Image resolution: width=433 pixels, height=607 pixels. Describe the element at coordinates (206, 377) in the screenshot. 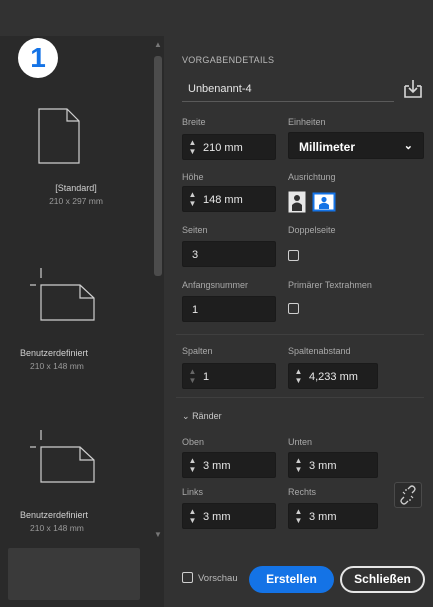

I see `columns-value: 1` at that location.